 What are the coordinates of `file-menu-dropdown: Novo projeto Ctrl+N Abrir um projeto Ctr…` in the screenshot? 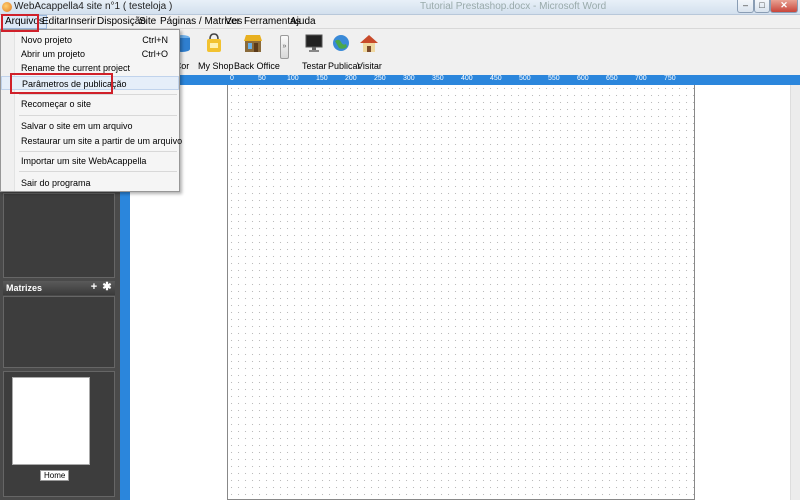 It's located at (91, 110).